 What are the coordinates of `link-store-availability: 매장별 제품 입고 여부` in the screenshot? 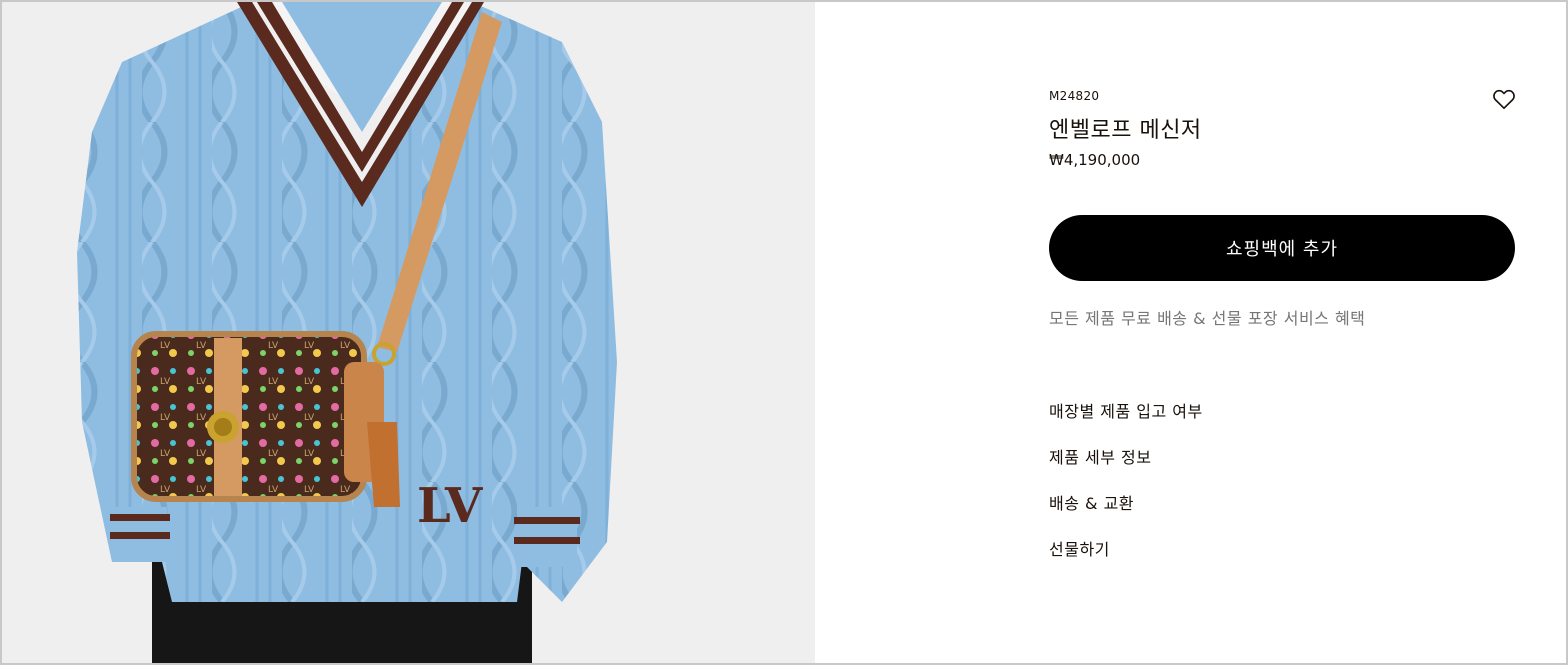 It's located at (1126, 423).